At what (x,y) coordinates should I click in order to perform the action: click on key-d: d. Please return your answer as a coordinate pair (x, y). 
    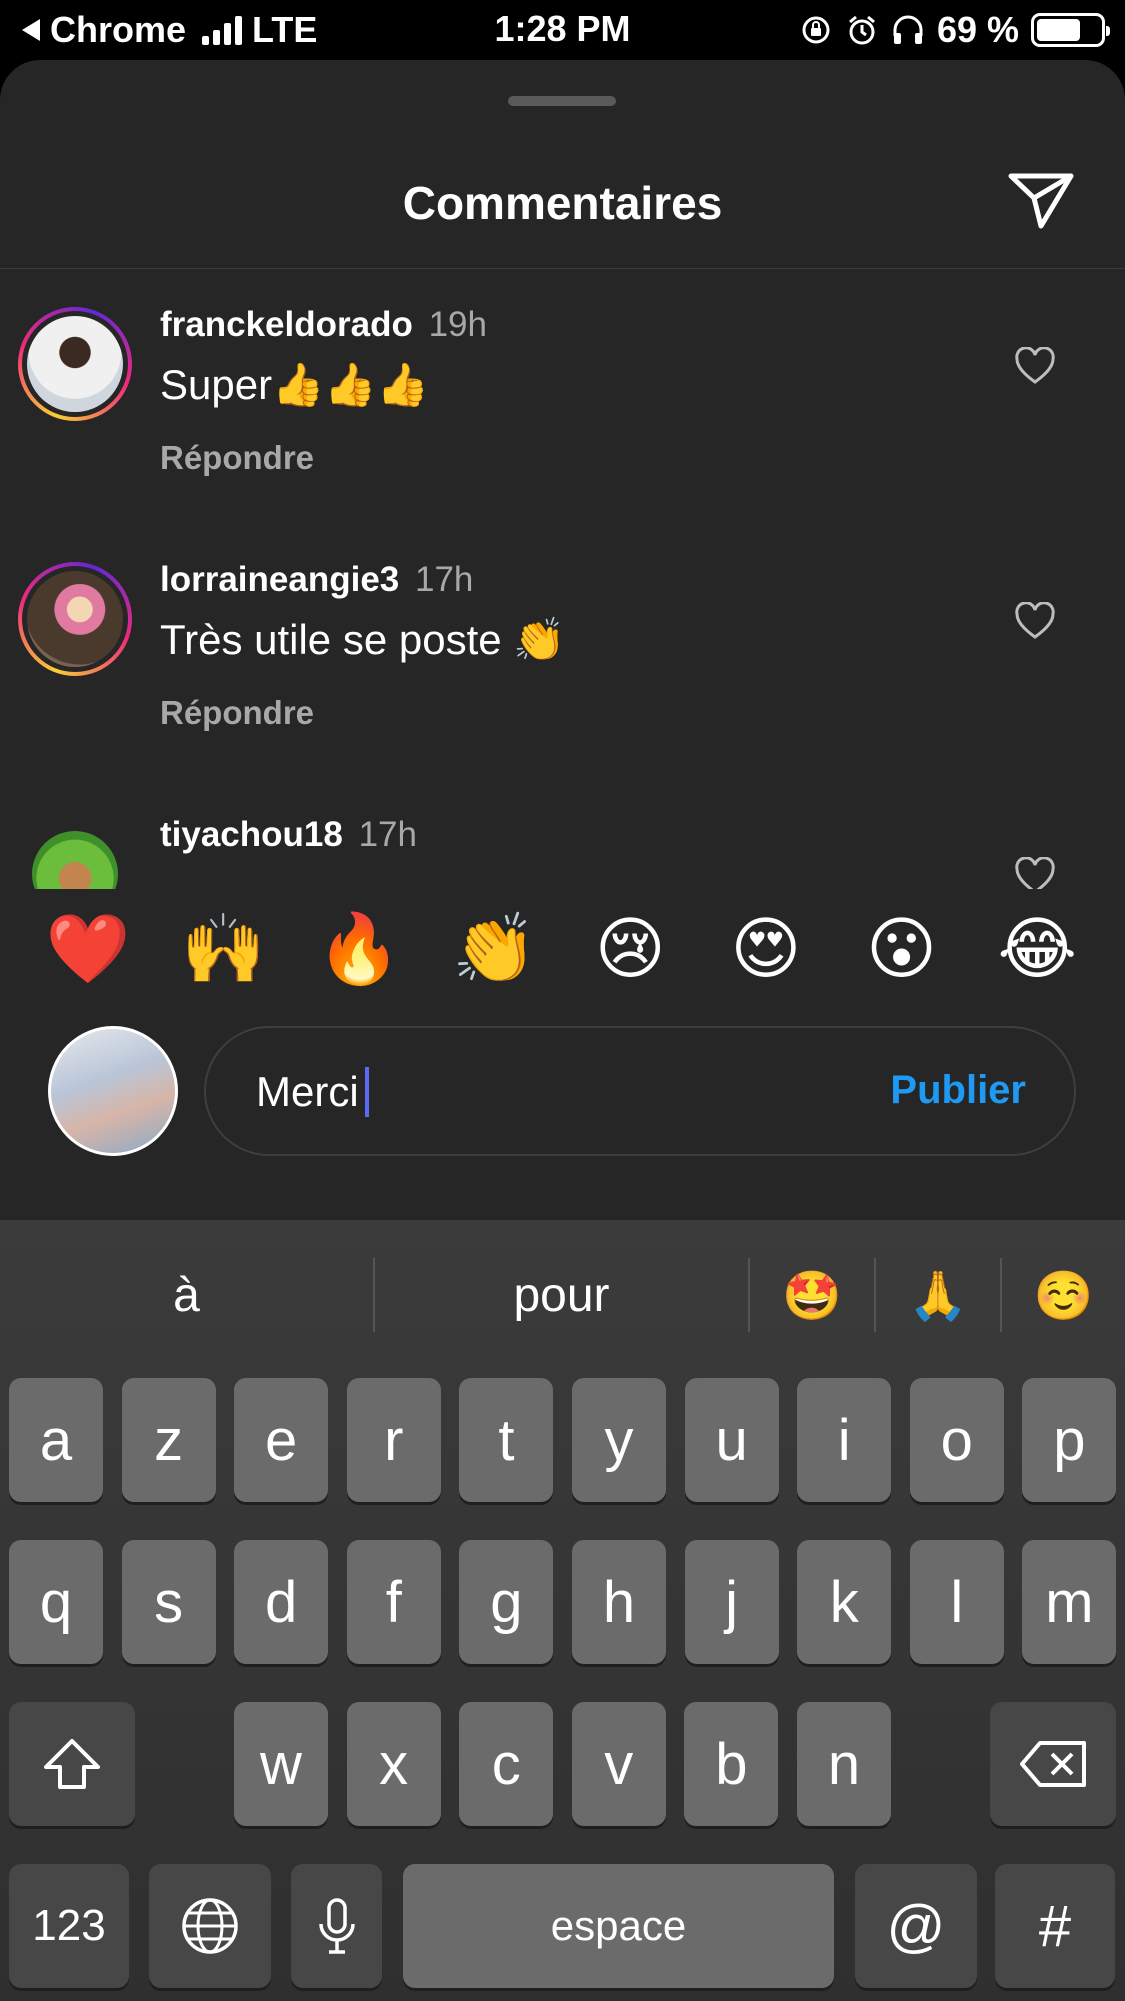
    Looking at the image, I should click on (281, 1602).